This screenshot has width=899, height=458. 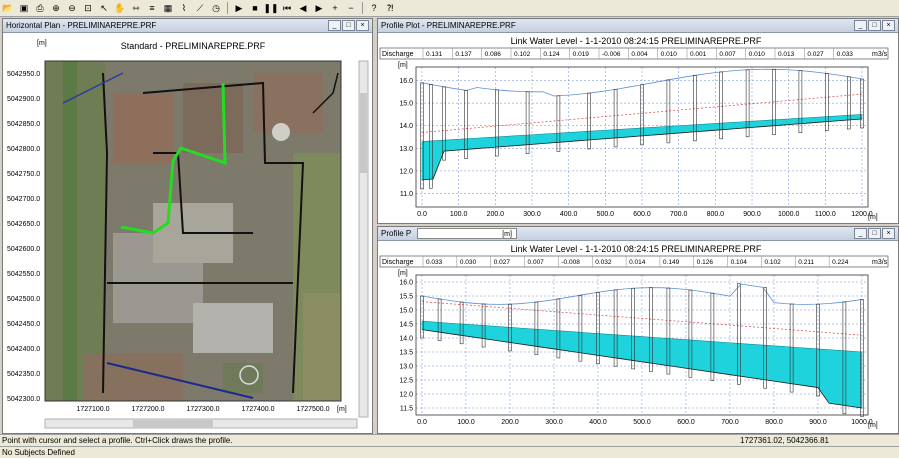 What do you see at coordinates (270, 8) in the screenshot?
I see `pause-icon: ❚❚` at bounding box center [270, 8].